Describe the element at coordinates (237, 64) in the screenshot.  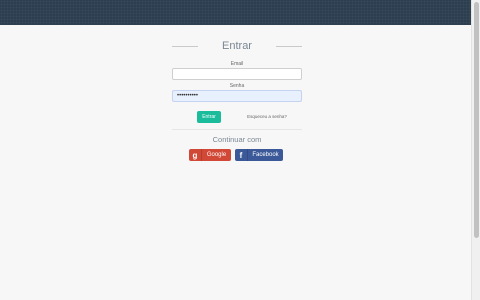
I see `email-label: Email` at that location.